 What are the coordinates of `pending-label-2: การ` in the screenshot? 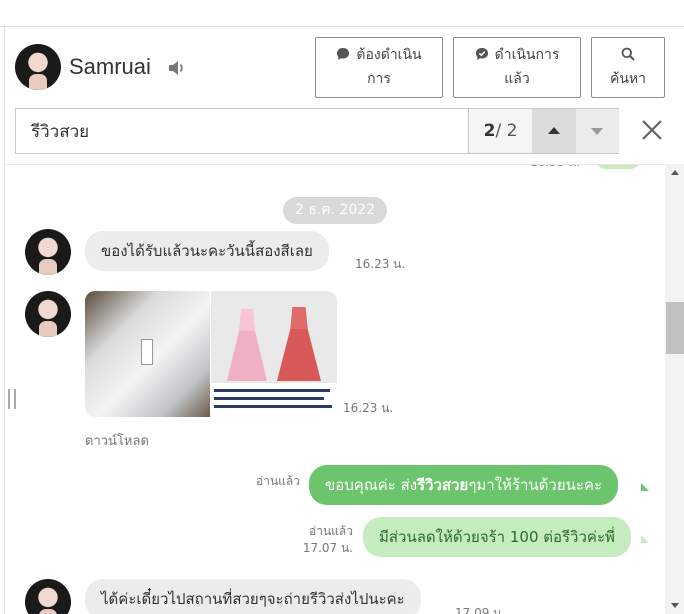 It's located at (379, 79).